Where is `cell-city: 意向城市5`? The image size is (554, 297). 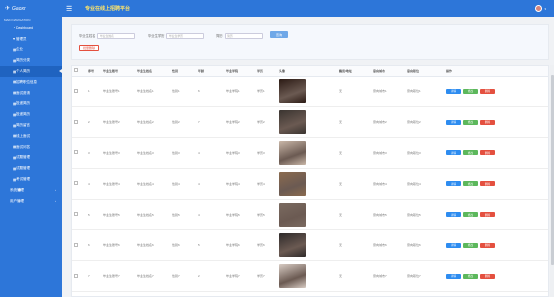 cell-city: 意向城市5 is located at coordinates (388, 215).